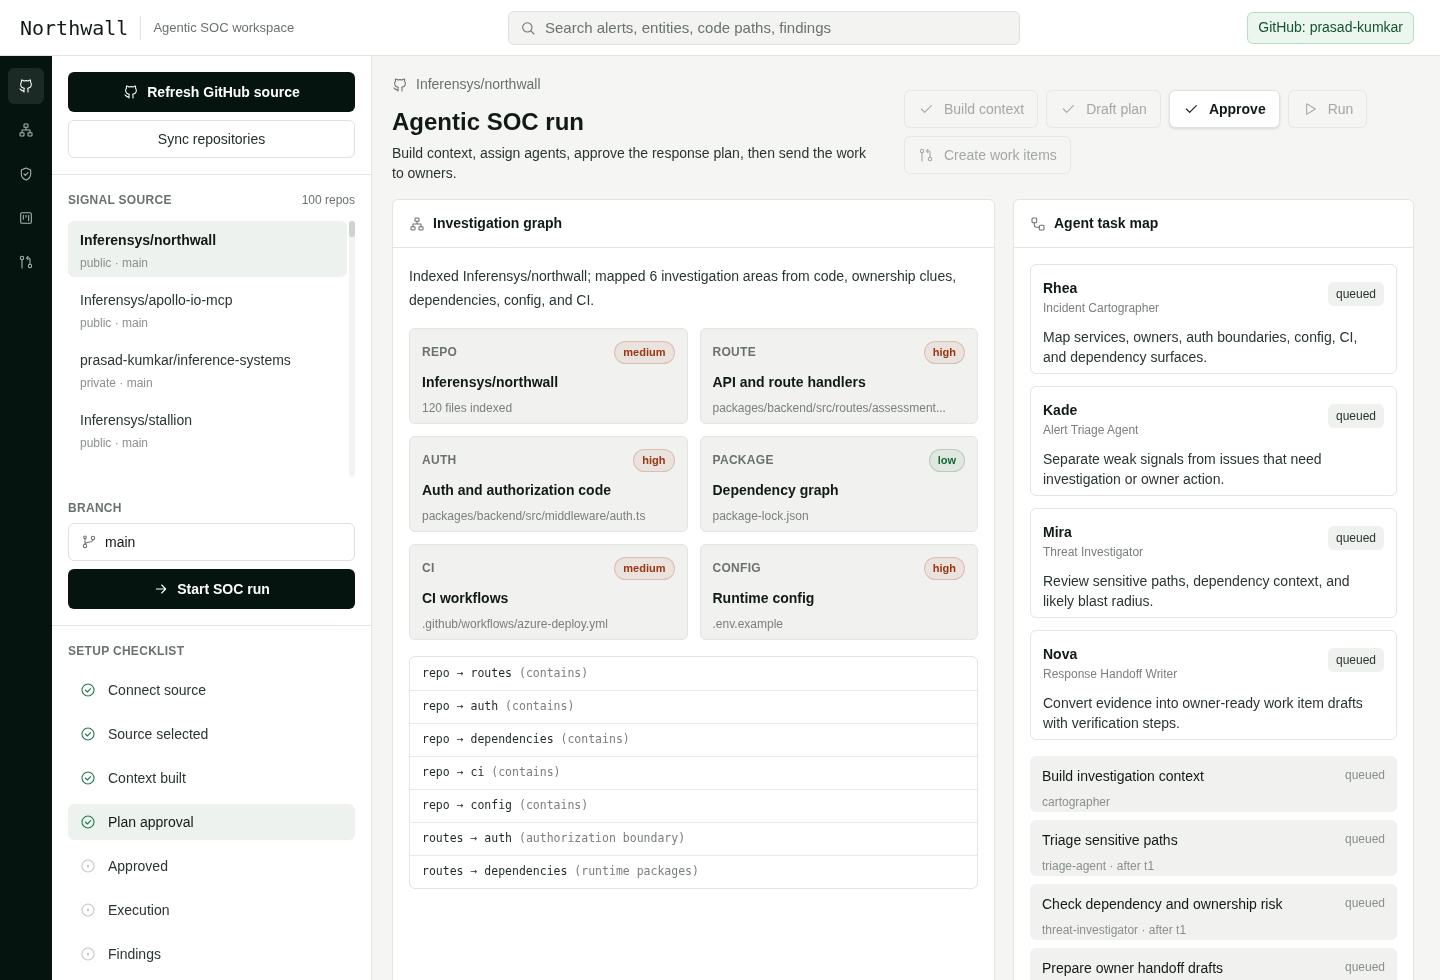 Image resolution: width=1440 pixels, height=980 pixels. Describe the element at coordinates (526, 740) in the screenshot. I see `edge-row: repo → dependencies (contains)` at that location.